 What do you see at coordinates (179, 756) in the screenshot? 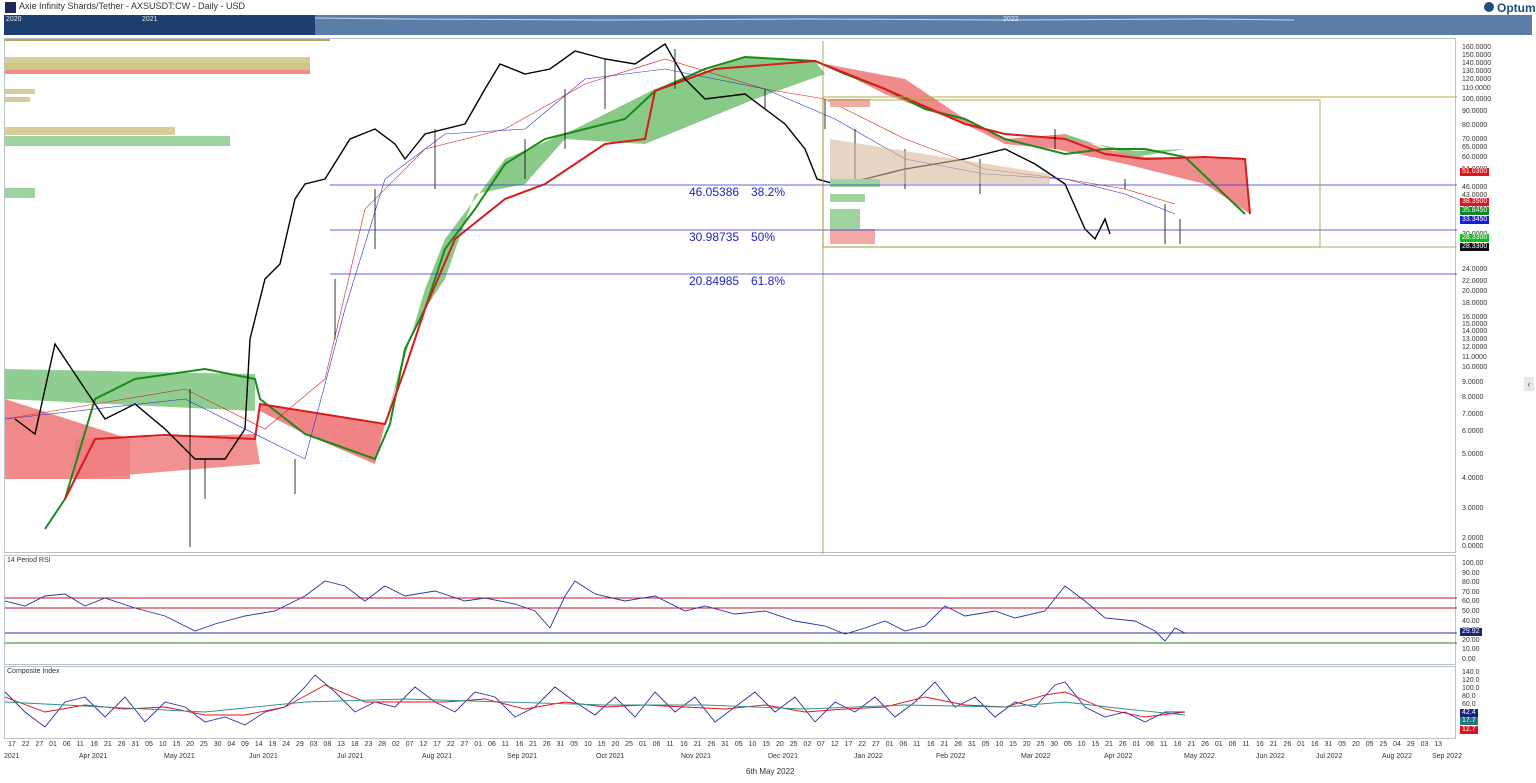
I see `time-axis-month-label: May 2021` at bounding box center [179, 756].